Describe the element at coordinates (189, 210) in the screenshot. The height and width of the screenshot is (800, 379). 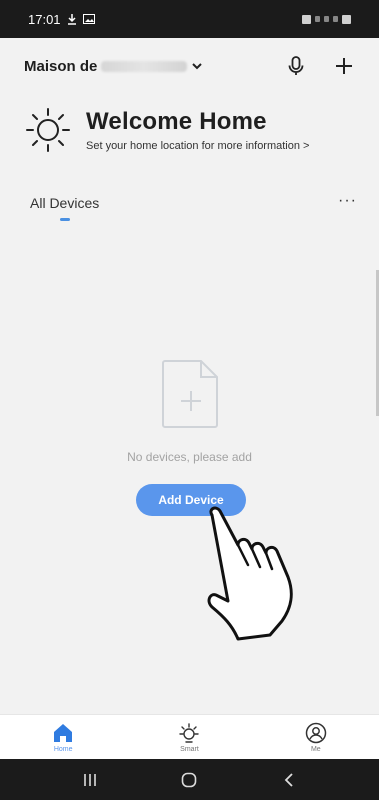
I see `device-tabs: All Devices ···` at that location.